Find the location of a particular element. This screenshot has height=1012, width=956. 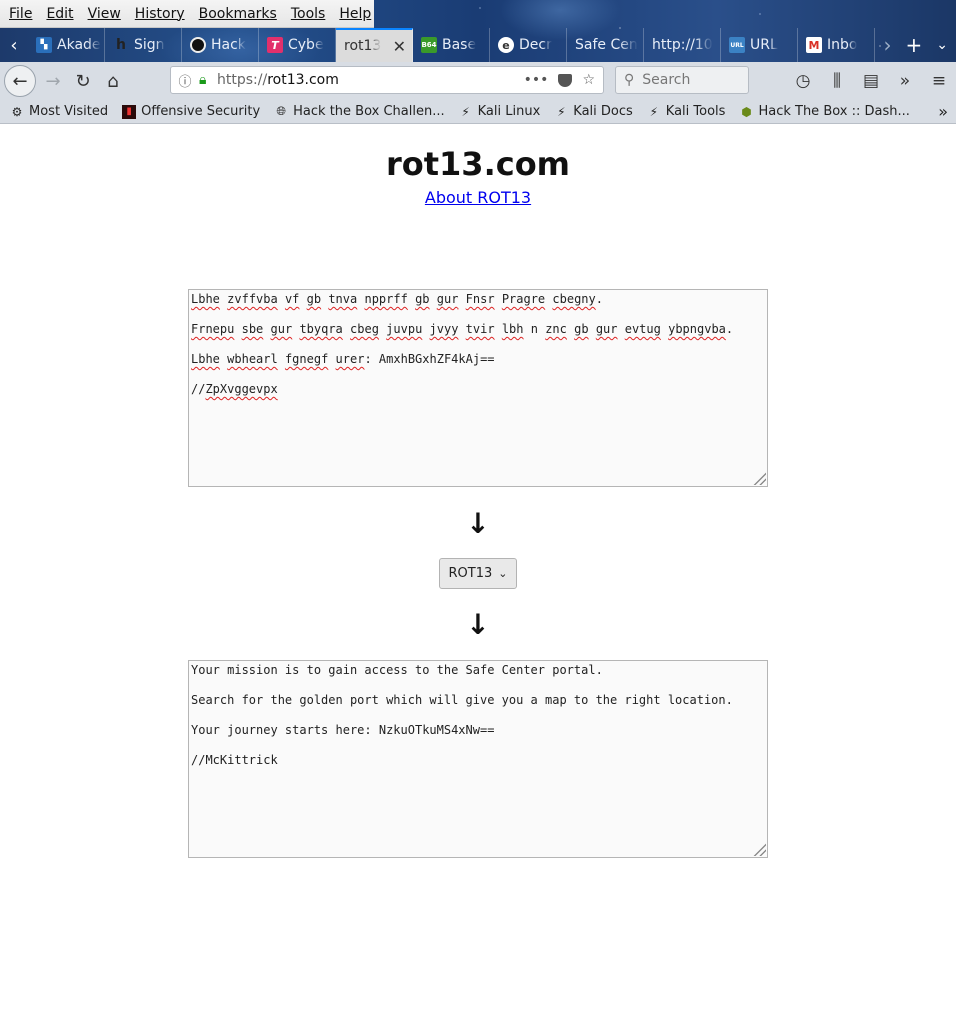

tab-akademia: ▚ Akade is located at coordinates (66, 45).